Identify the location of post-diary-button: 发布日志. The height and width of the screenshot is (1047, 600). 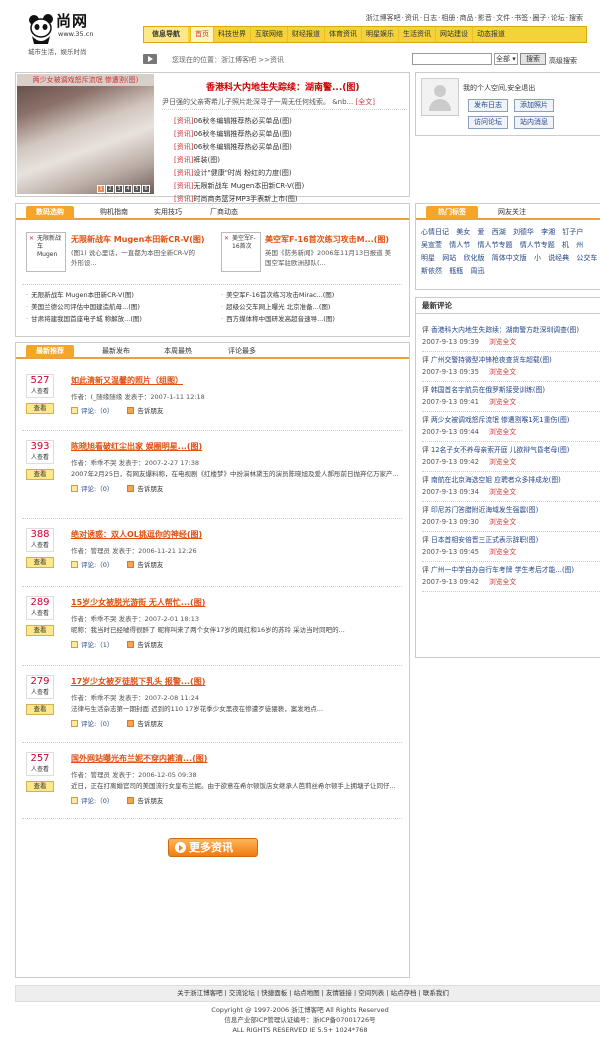
(488, 105).